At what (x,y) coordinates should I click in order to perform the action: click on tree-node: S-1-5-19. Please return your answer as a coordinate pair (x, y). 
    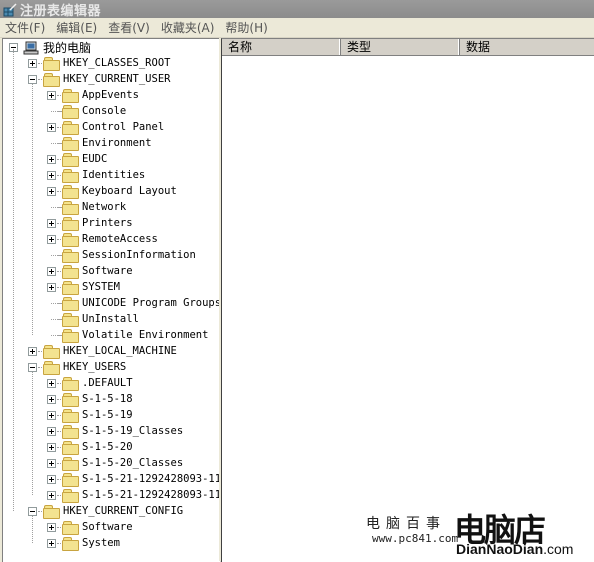
    Looking at the image, I should click on (90, 415).